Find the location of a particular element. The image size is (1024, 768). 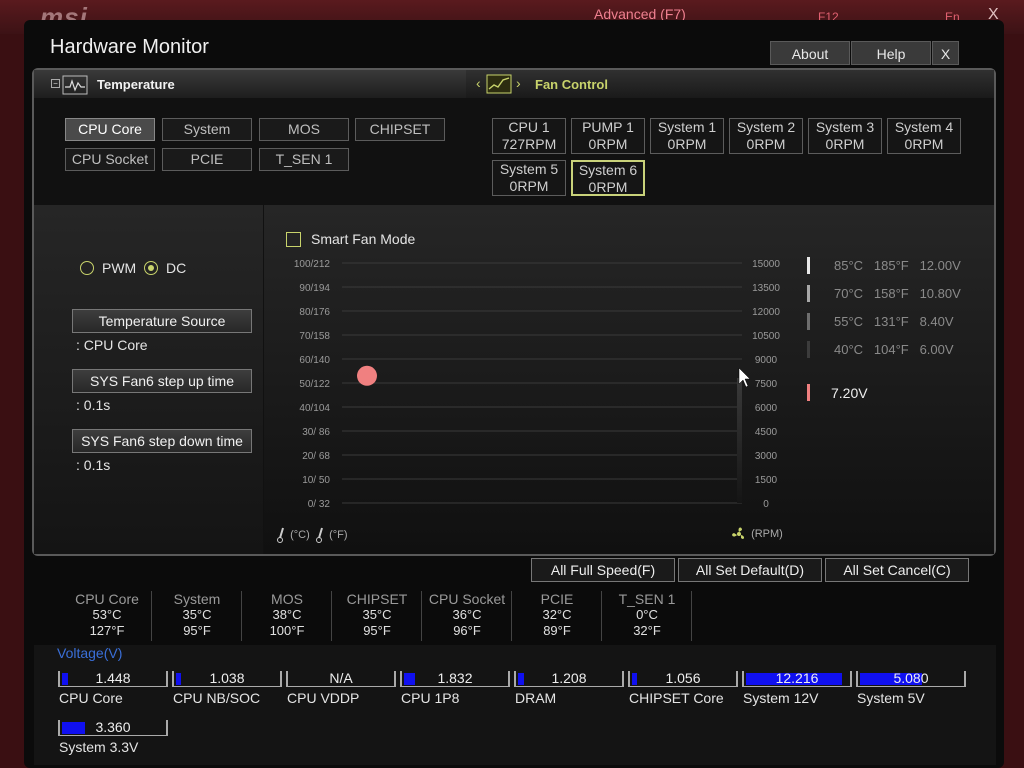

voltage-name: CPU VDDP is located at coordinates (323, 698).